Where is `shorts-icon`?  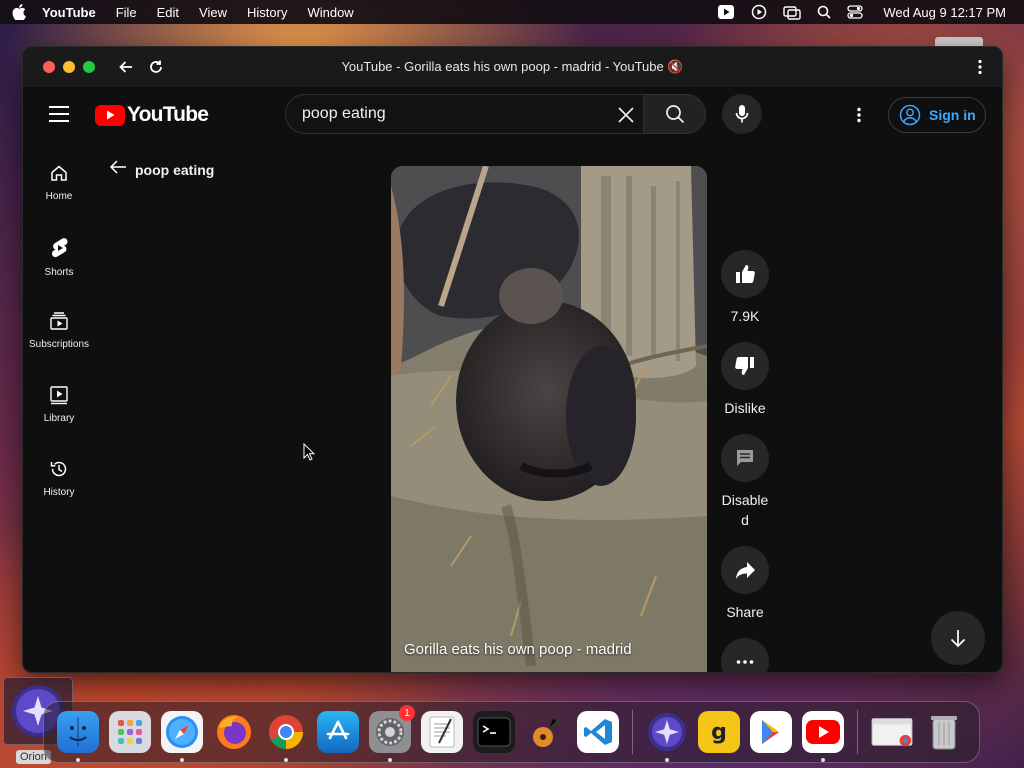 shorts-icon is located at coordinates (60, 248).